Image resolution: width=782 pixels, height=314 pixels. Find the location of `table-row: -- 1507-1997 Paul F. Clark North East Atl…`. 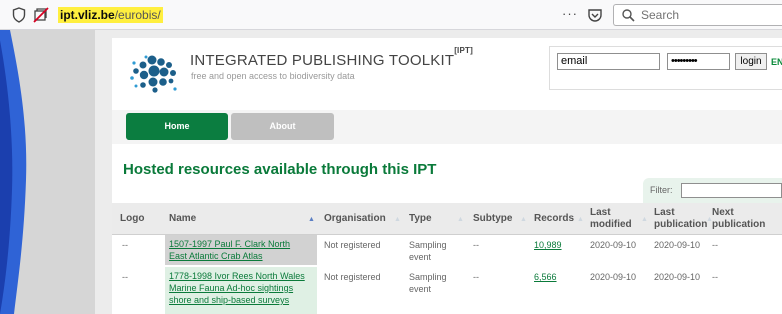

table-row: -- 1507-1997 Paul F. Clark North East Atl… is located at coordinates (447, 250).